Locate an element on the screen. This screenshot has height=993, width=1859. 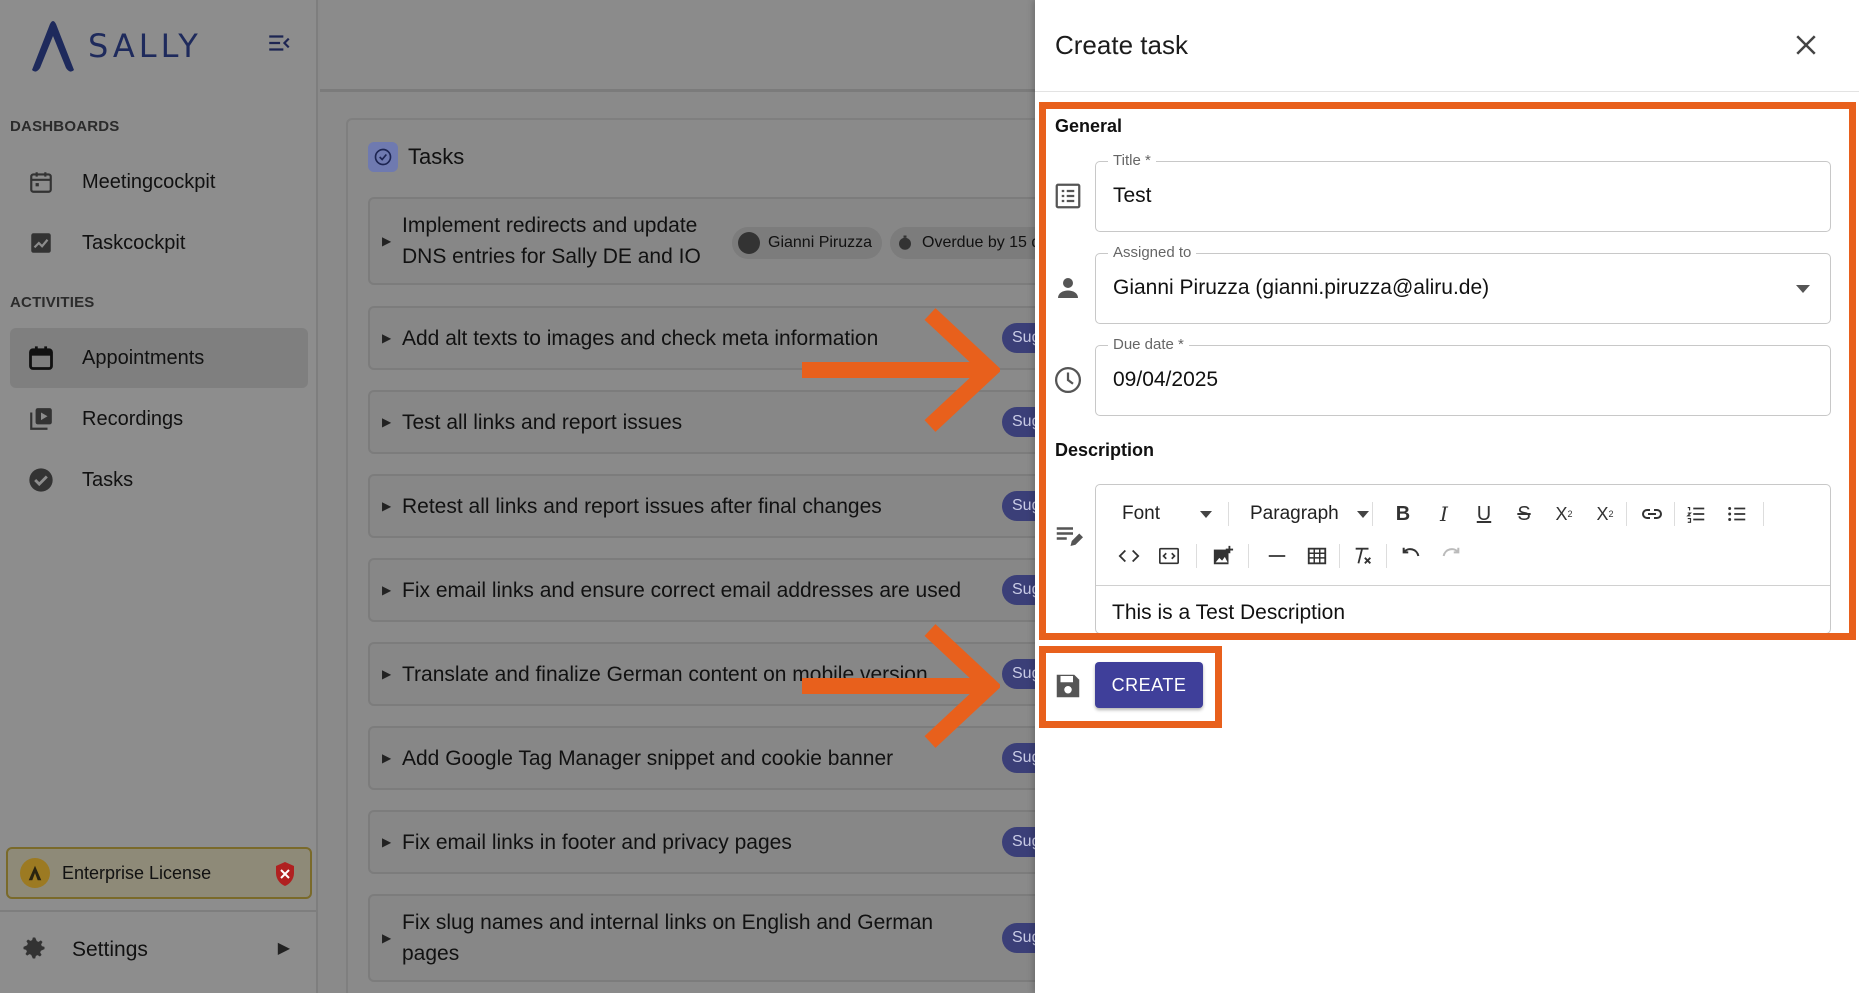
license-label: Enterprise License is located at coordinates (137, 872).